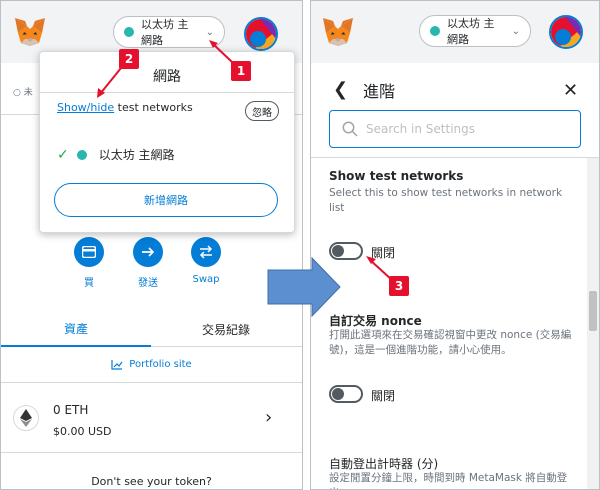 The image size is (600, 490). I want to click on step-badge-3: 3, so click(399, 286).